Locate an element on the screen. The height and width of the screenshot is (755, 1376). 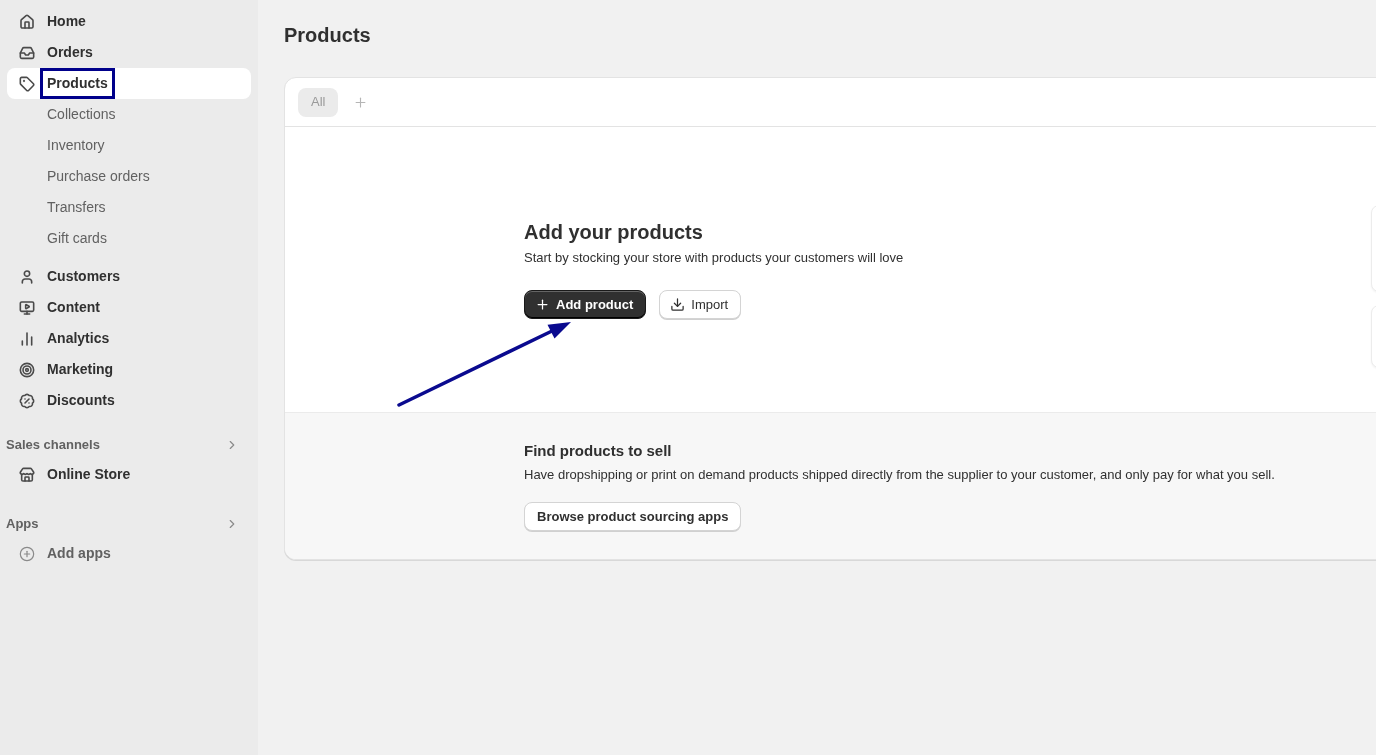
plus-circle-icon is located at coordinates (27, 553).